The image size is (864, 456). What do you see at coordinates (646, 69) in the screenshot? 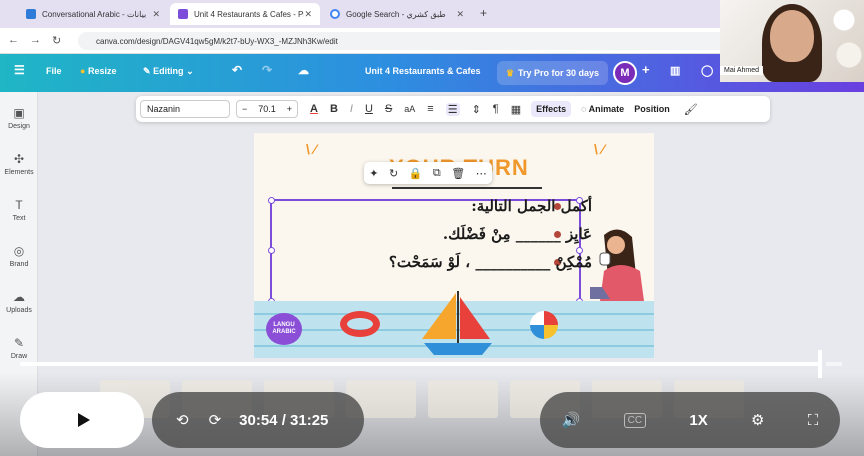
I see `add-collaborator-icon: +` at bounding box center [646, 69].